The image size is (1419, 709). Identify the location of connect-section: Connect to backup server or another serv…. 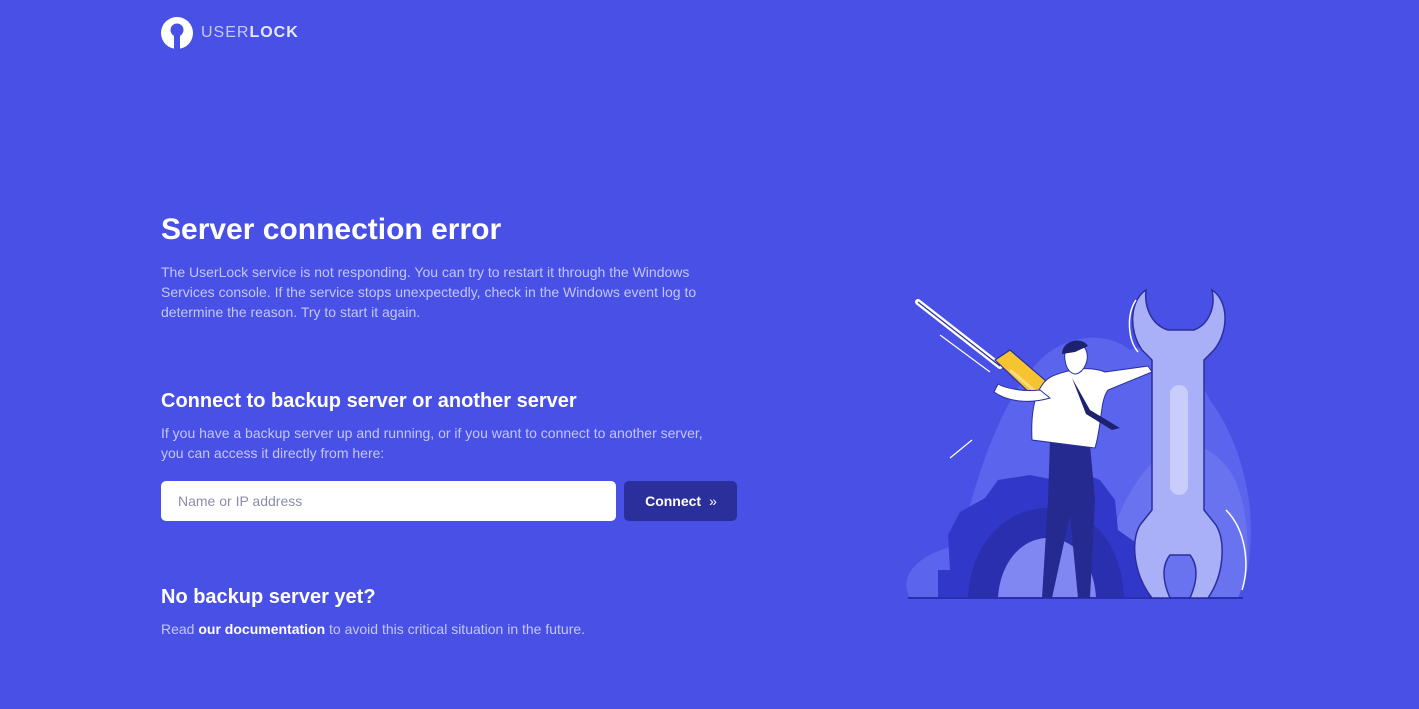
(456, 454).